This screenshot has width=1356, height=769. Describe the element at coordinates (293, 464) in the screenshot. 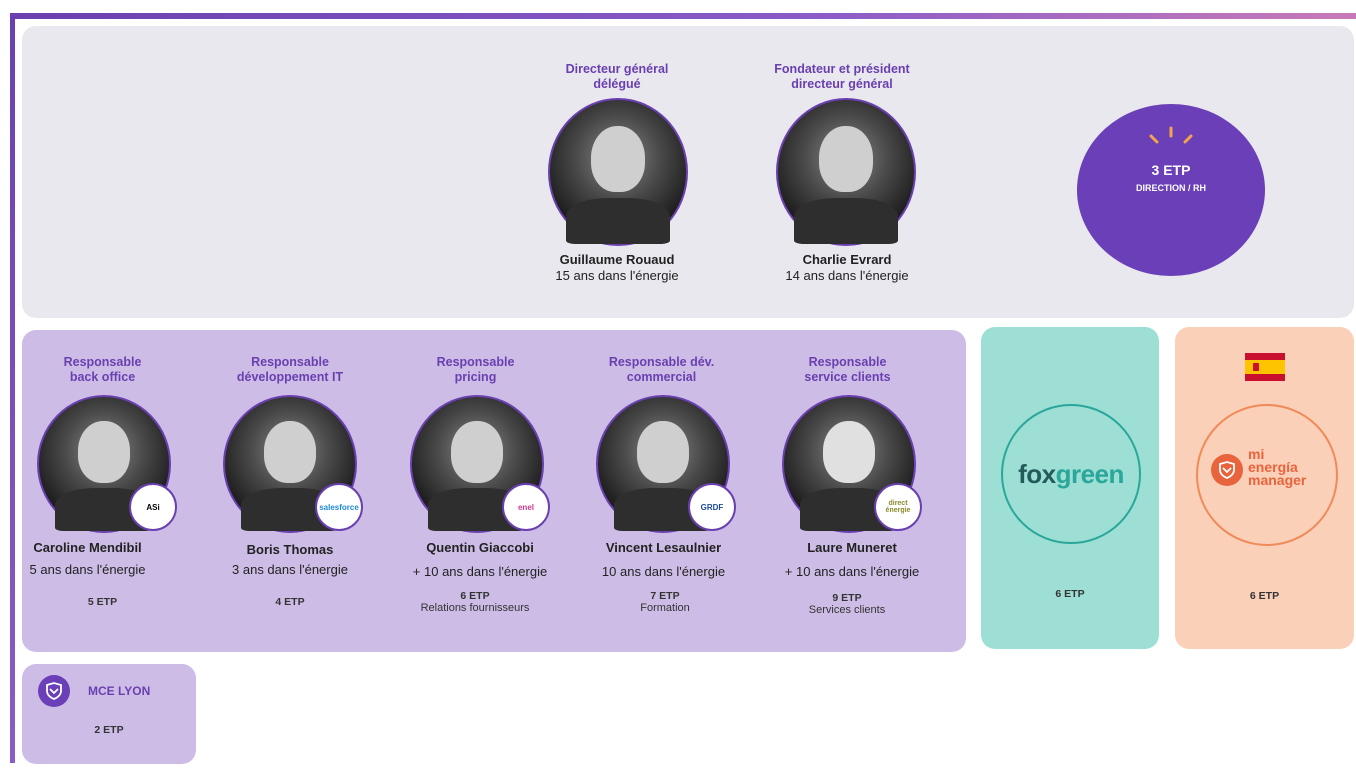

I see `manager-photo-it: salesforce` at that location.